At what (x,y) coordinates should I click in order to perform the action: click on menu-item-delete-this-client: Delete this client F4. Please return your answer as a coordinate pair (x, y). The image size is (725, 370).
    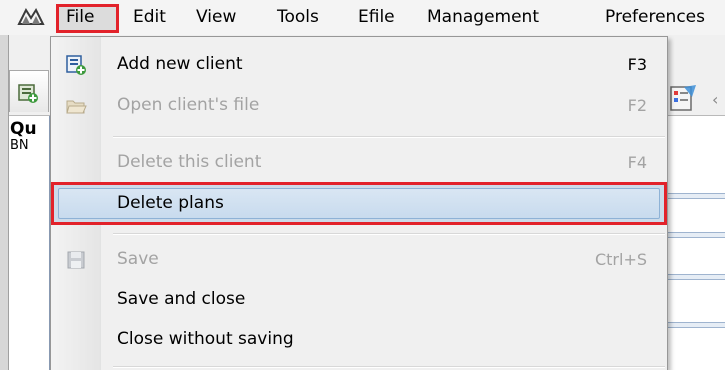
    Looking at the image, I should click on (359, 162).